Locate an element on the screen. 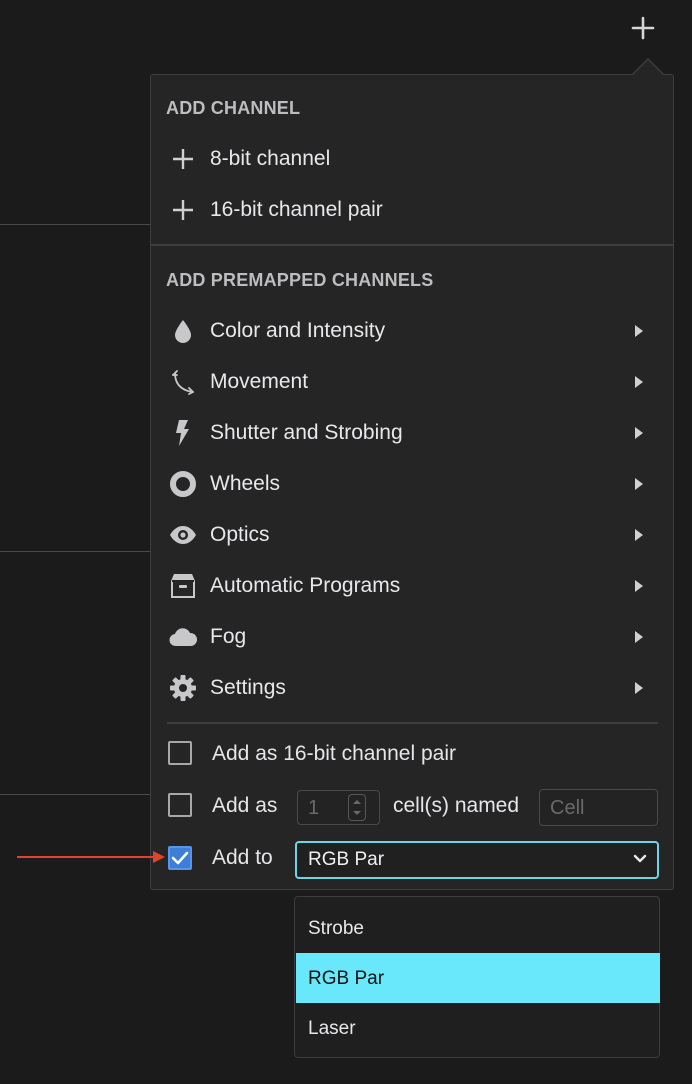  section-title-premapped: ADD PREMAPPED CHANNELS is located at coordinates (300, 280).